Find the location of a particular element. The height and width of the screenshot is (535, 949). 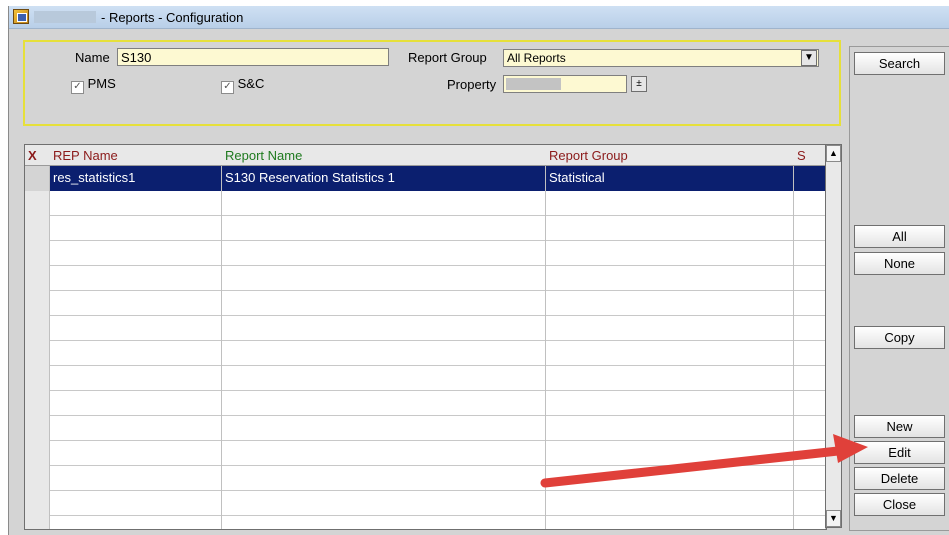

none-button: None is located at coordinates (899, 263).